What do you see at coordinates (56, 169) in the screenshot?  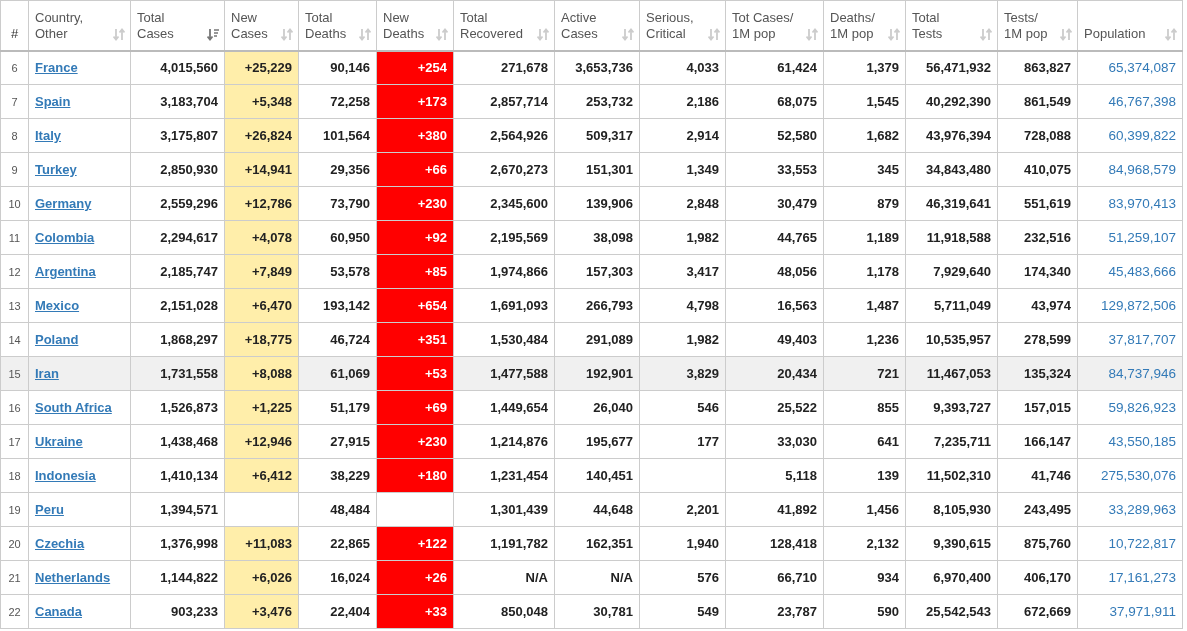 I see `country-link: Turkey` at bounding box center [56, 169].